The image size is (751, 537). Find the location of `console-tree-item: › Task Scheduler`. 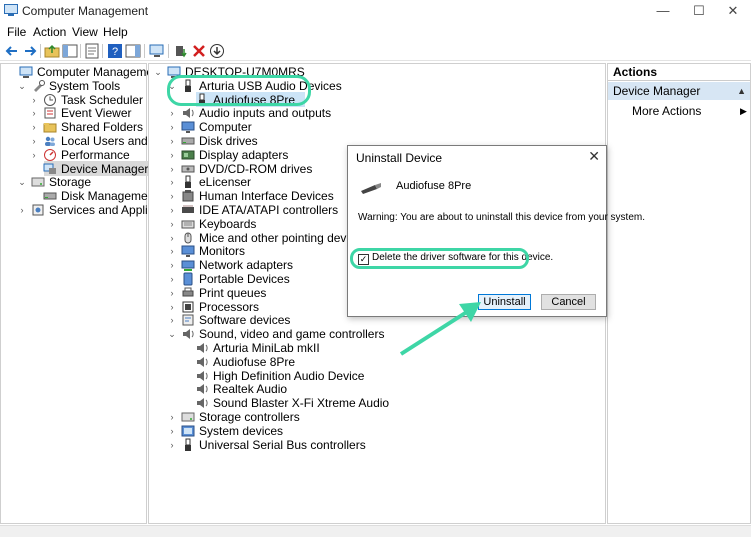

console-tree-item: › Task Scheduler is located at coordinates (86, 100).